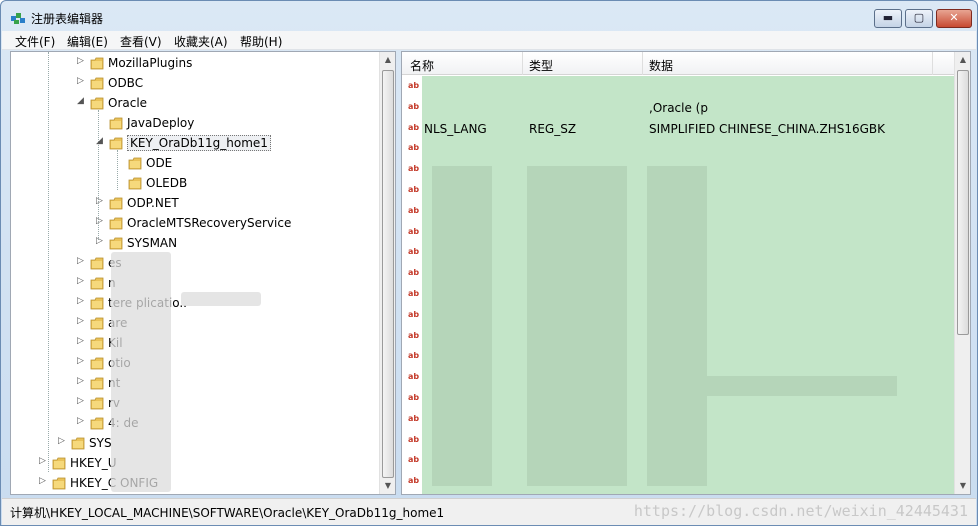  What do you see at coordinates (194, 383) in the screenshot?
I see `tree-node: ▷nt` at bounding box center [194, 383].